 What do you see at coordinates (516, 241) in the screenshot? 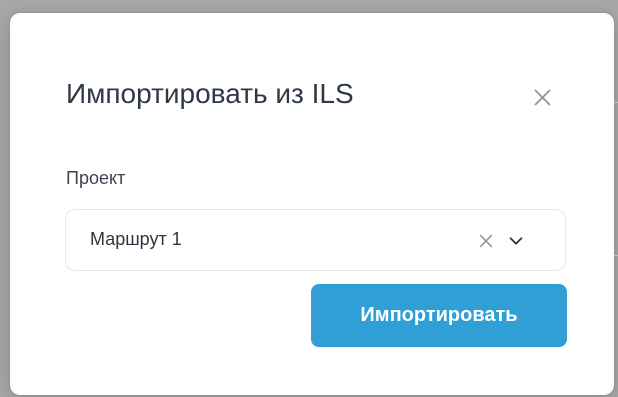
I see `chevron-down-icon` at bounding box center [516, 241].